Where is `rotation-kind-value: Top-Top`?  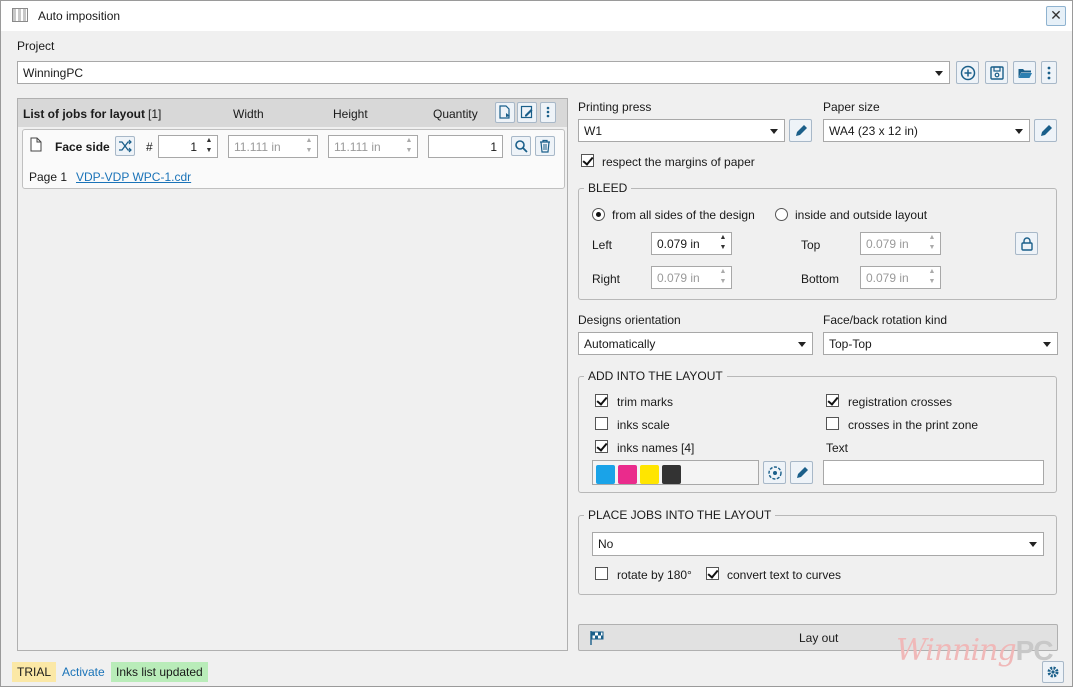 rotation-kind-value: Top-Top is located at coordinates (850, 344).